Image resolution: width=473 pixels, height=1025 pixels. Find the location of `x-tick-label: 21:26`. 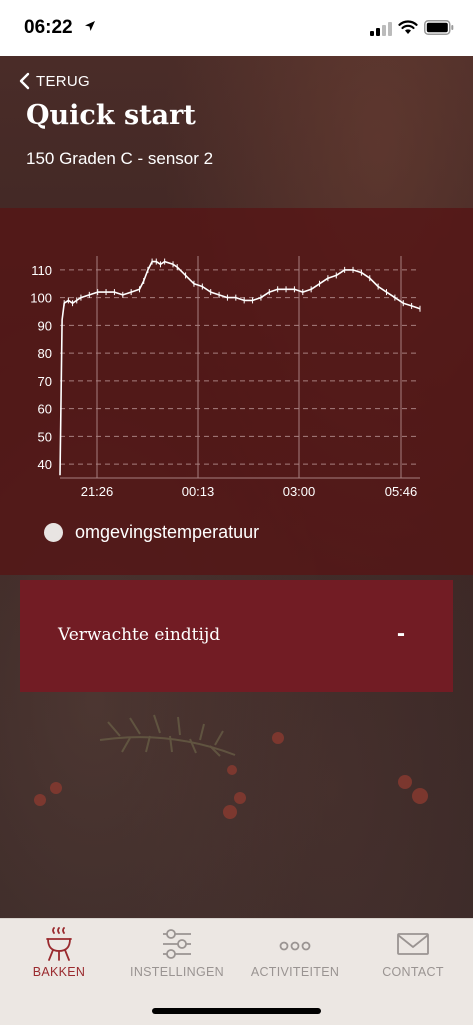

x-tick-label: 21:26 is located at coordinates (97, 491).